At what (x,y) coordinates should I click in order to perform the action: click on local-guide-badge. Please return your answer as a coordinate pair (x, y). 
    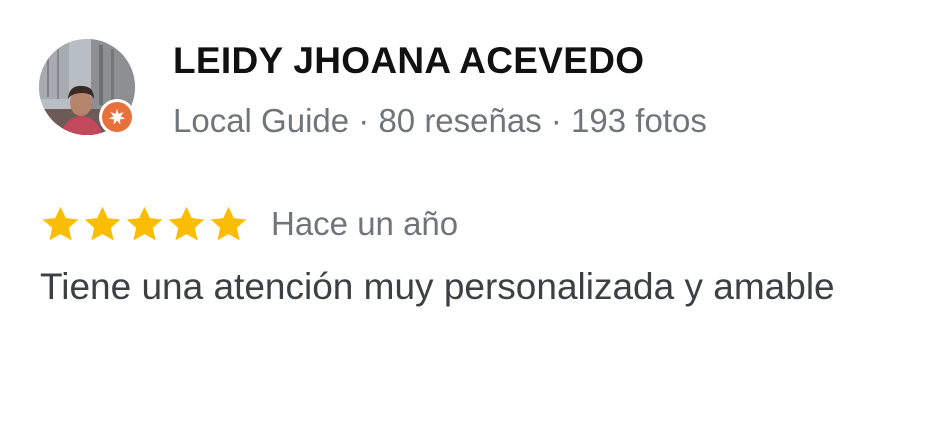
    Looking at the image, I should click on (117, 117).